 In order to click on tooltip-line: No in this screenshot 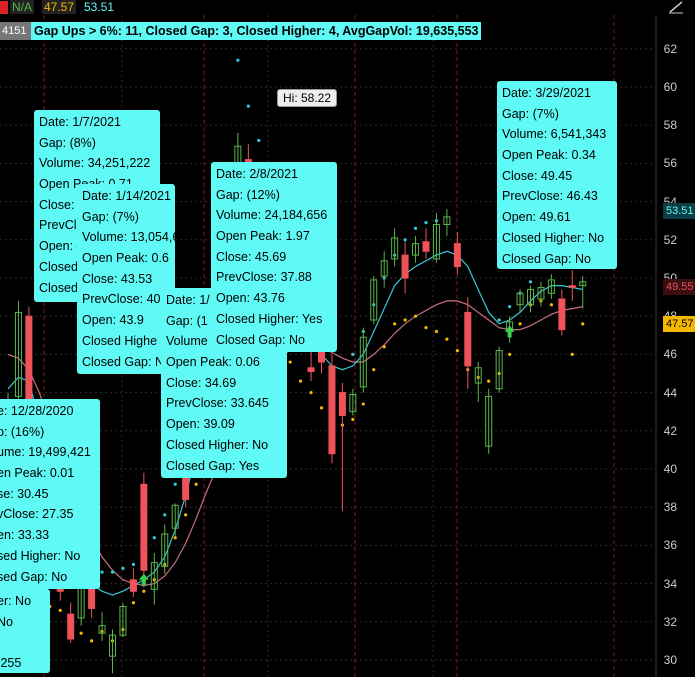, I will do `click(6, 621)`.